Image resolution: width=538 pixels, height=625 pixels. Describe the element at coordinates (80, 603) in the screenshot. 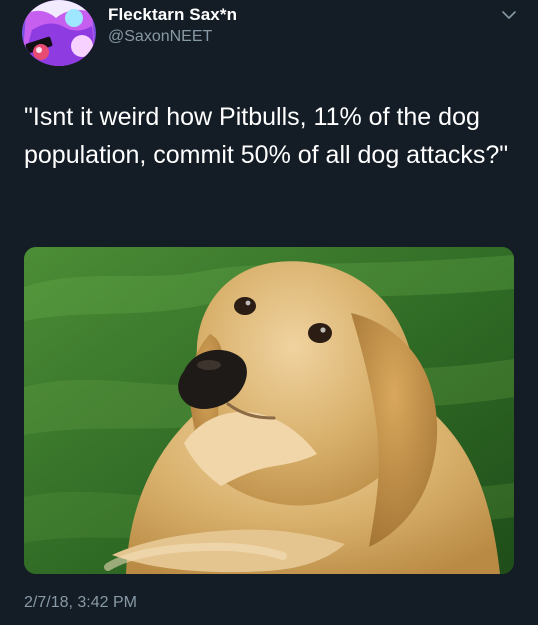

I see `timestamp: 2/7/18, 3:42 PM` at that location.